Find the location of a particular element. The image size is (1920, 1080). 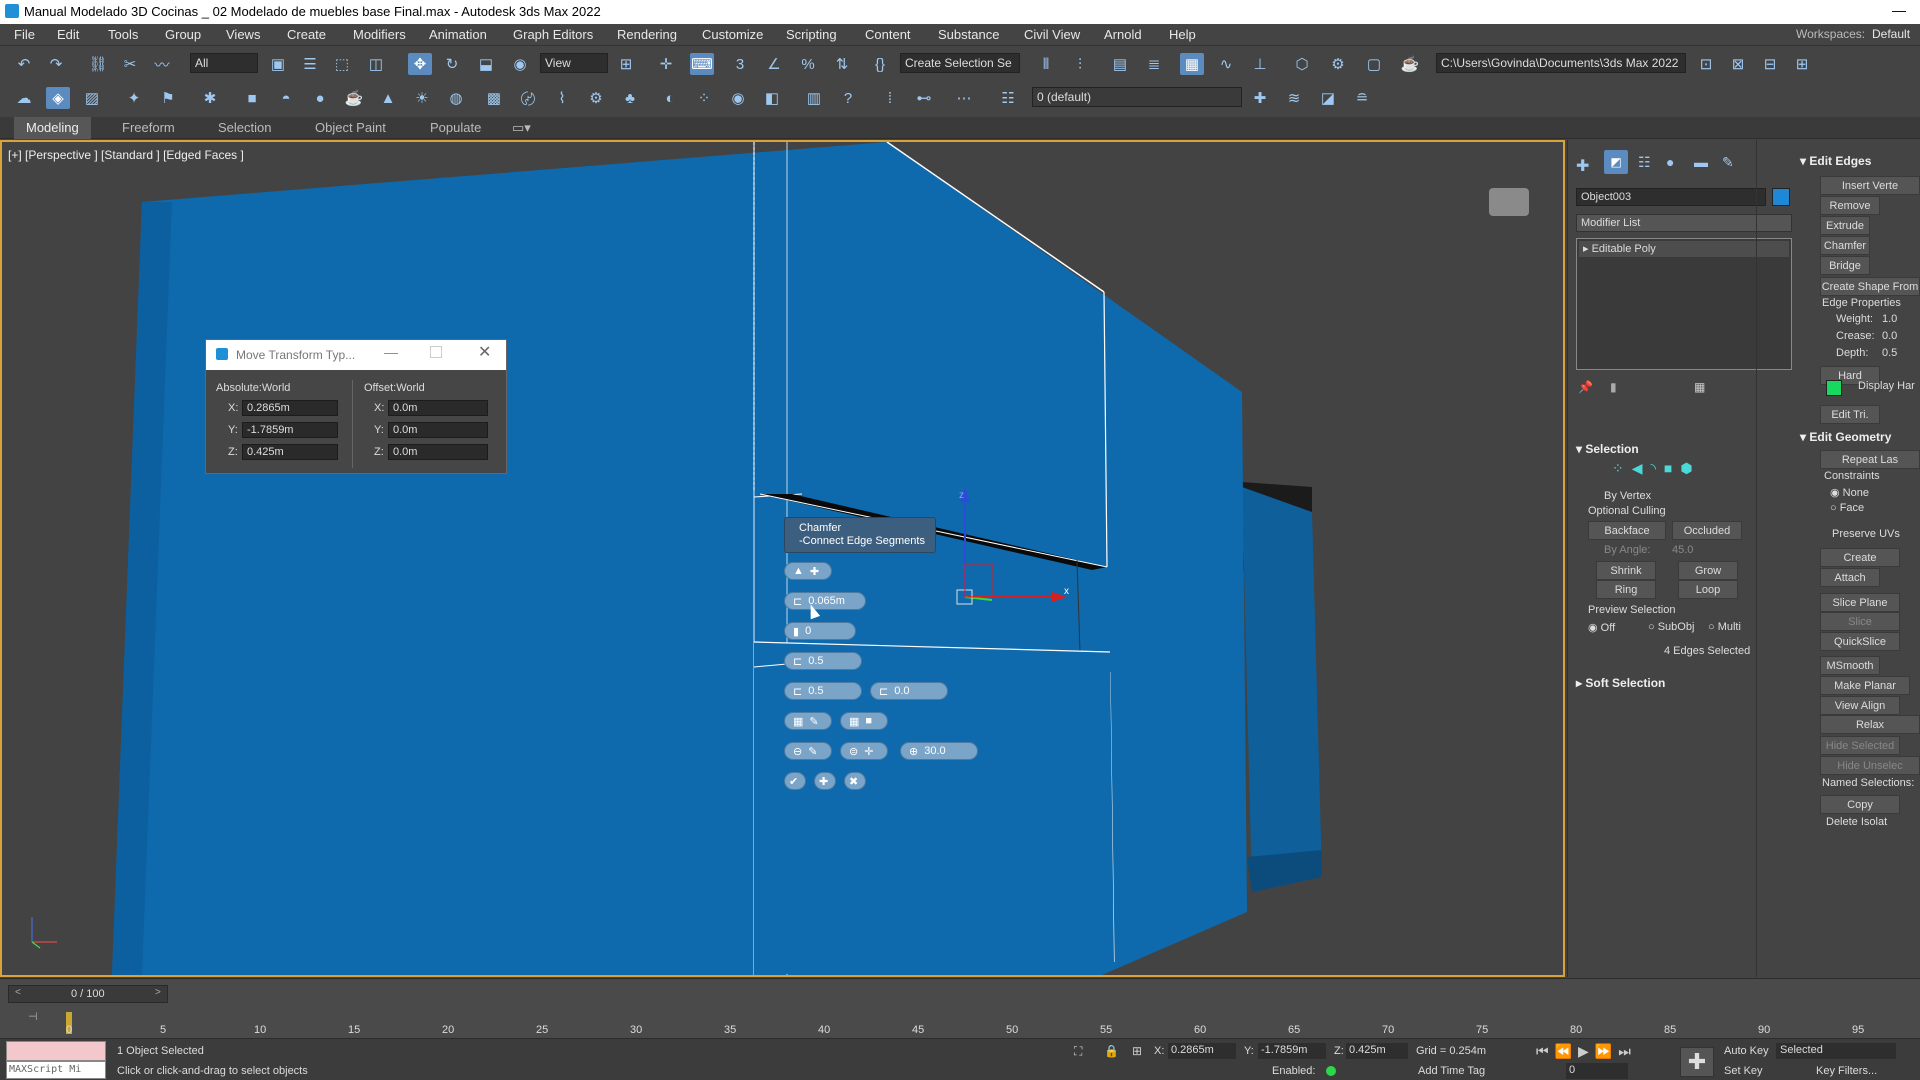

layers-icon: ☷ is located at coordinates (1008, 98).